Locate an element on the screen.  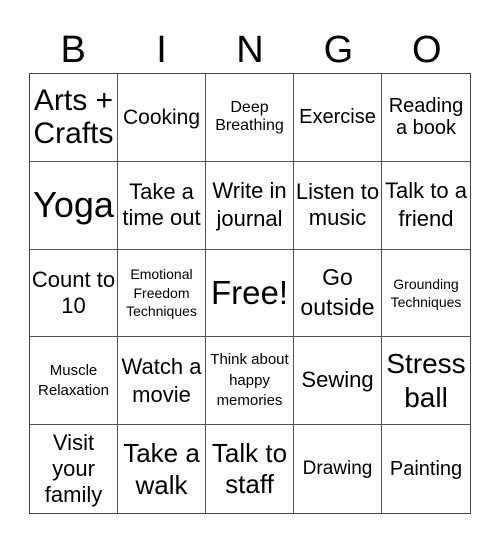
bingo-cell: Painting is located at coordinates (426, 469).